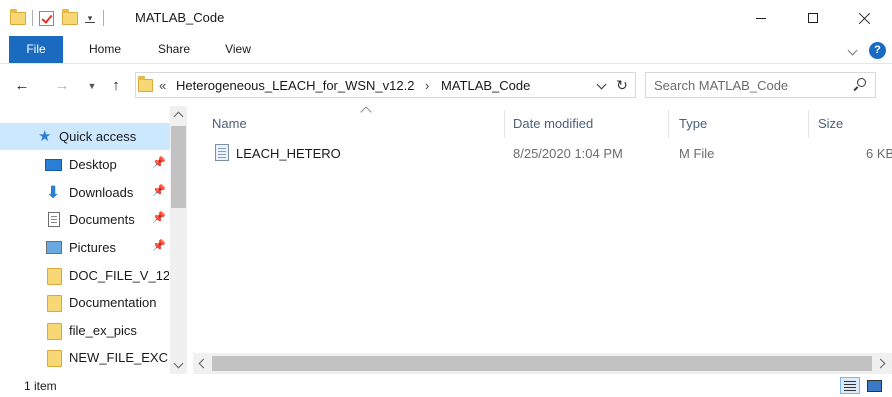 This screenshot has height=397, width=892. Describe the element at coordinates (354, 122) in the screenshot. I see `column-header-name: Name` at that location.